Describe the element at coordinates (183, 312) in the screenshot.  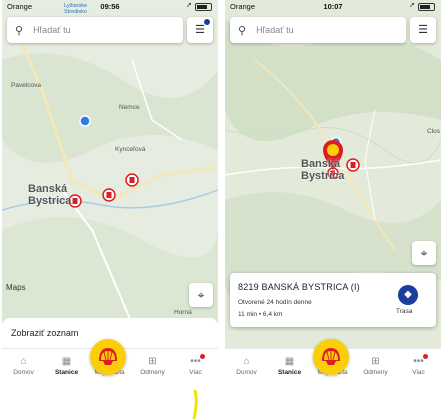
I see `map-label-place: Horná` at that location.